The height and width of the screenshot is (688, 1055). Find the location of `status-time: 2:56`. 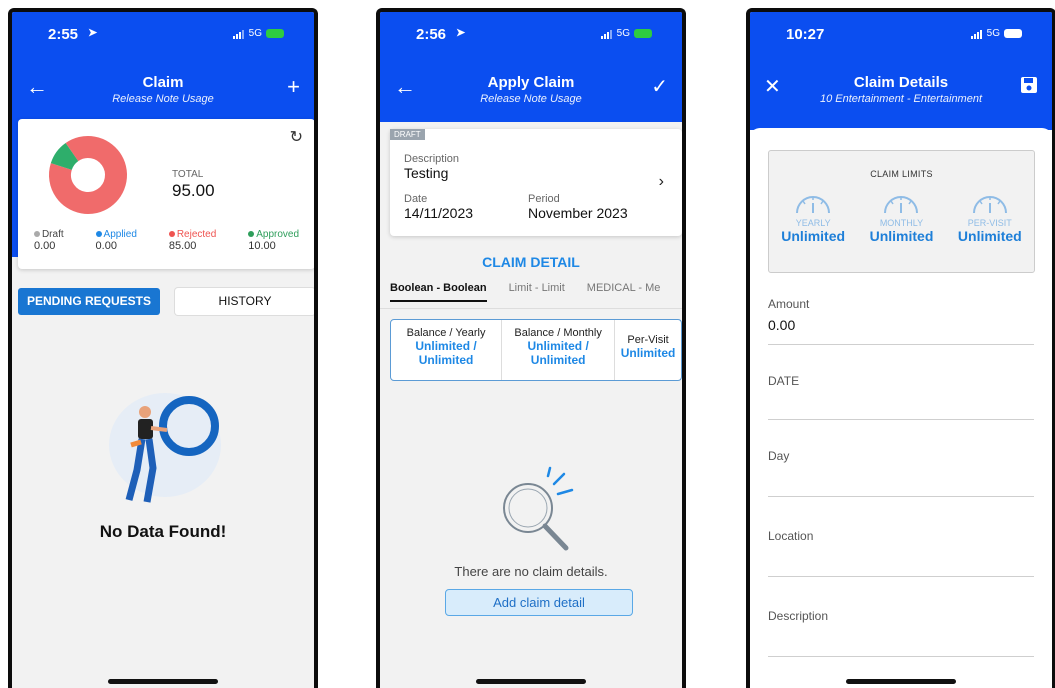

status-time: 2:56 is located at coordinates (431, 34).